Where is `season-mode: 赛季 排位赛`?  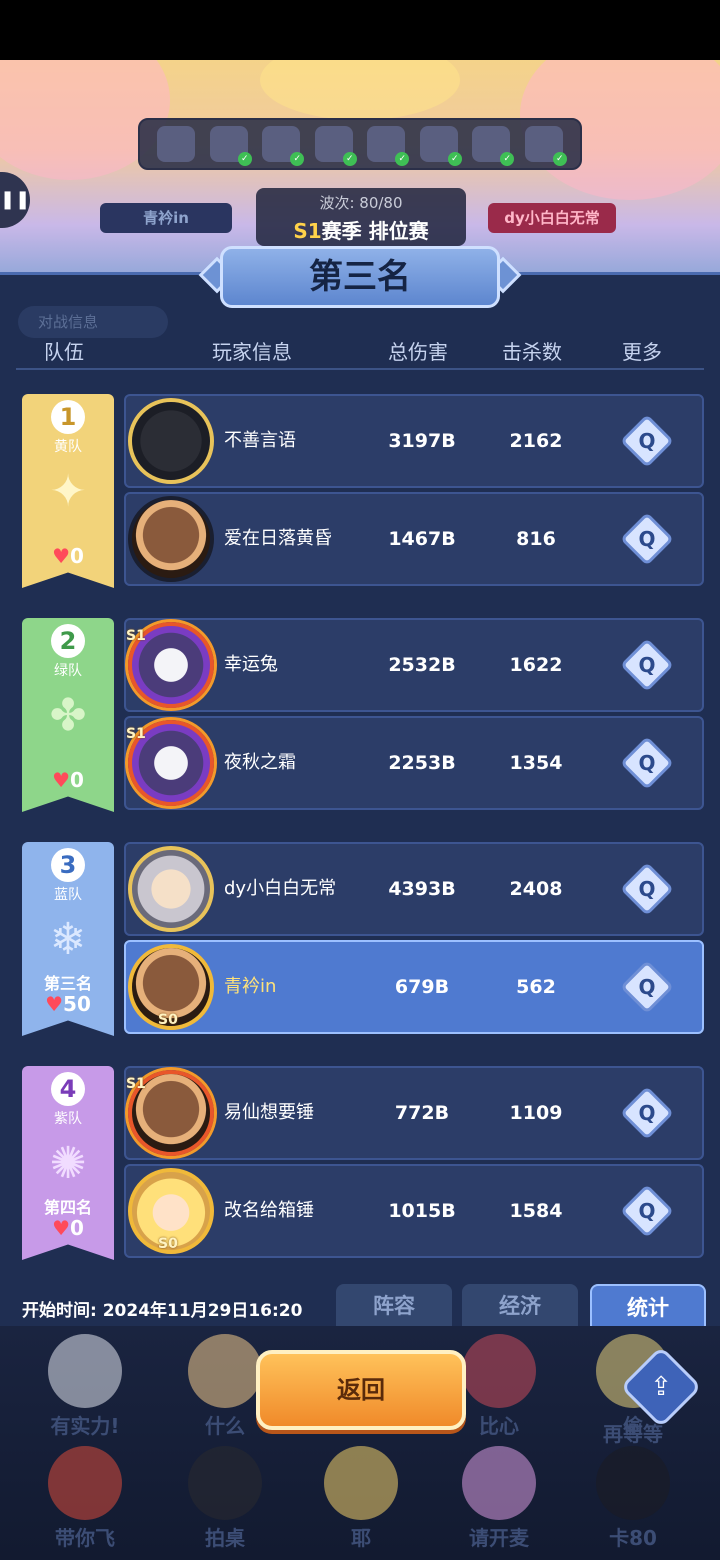
season-mode: 赛季 排位赛 is located at coordinates (375, 231).